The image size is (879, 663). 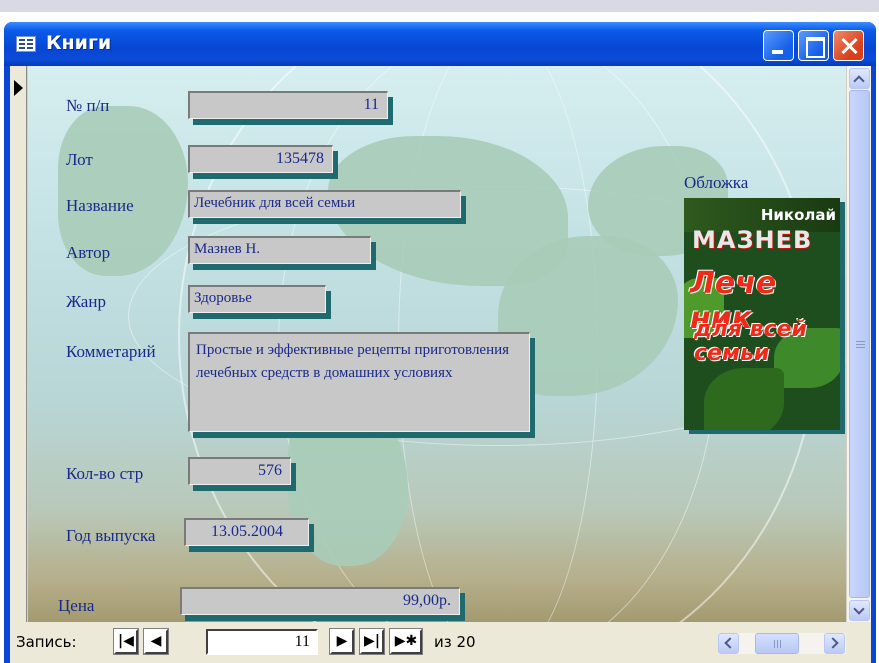 What do you see at coordinates (716, 182) in the screenshot?
I see `cover-label: Обложка` at bounding box center [716, 182].